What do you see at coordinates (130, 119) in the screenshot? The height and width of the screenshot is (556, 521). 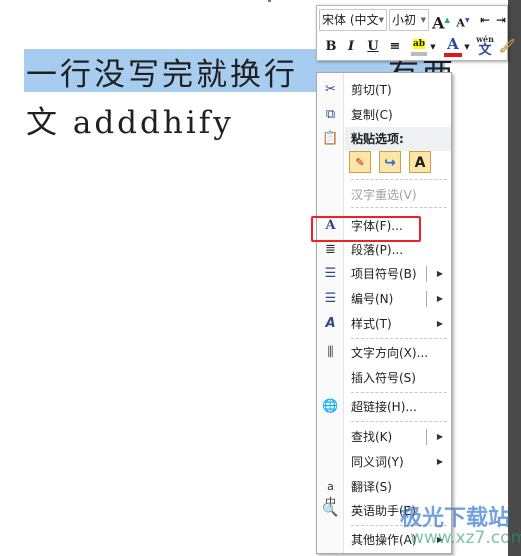 I see `document-line-2: 文 adddhify` at bounding box center [130, 119].